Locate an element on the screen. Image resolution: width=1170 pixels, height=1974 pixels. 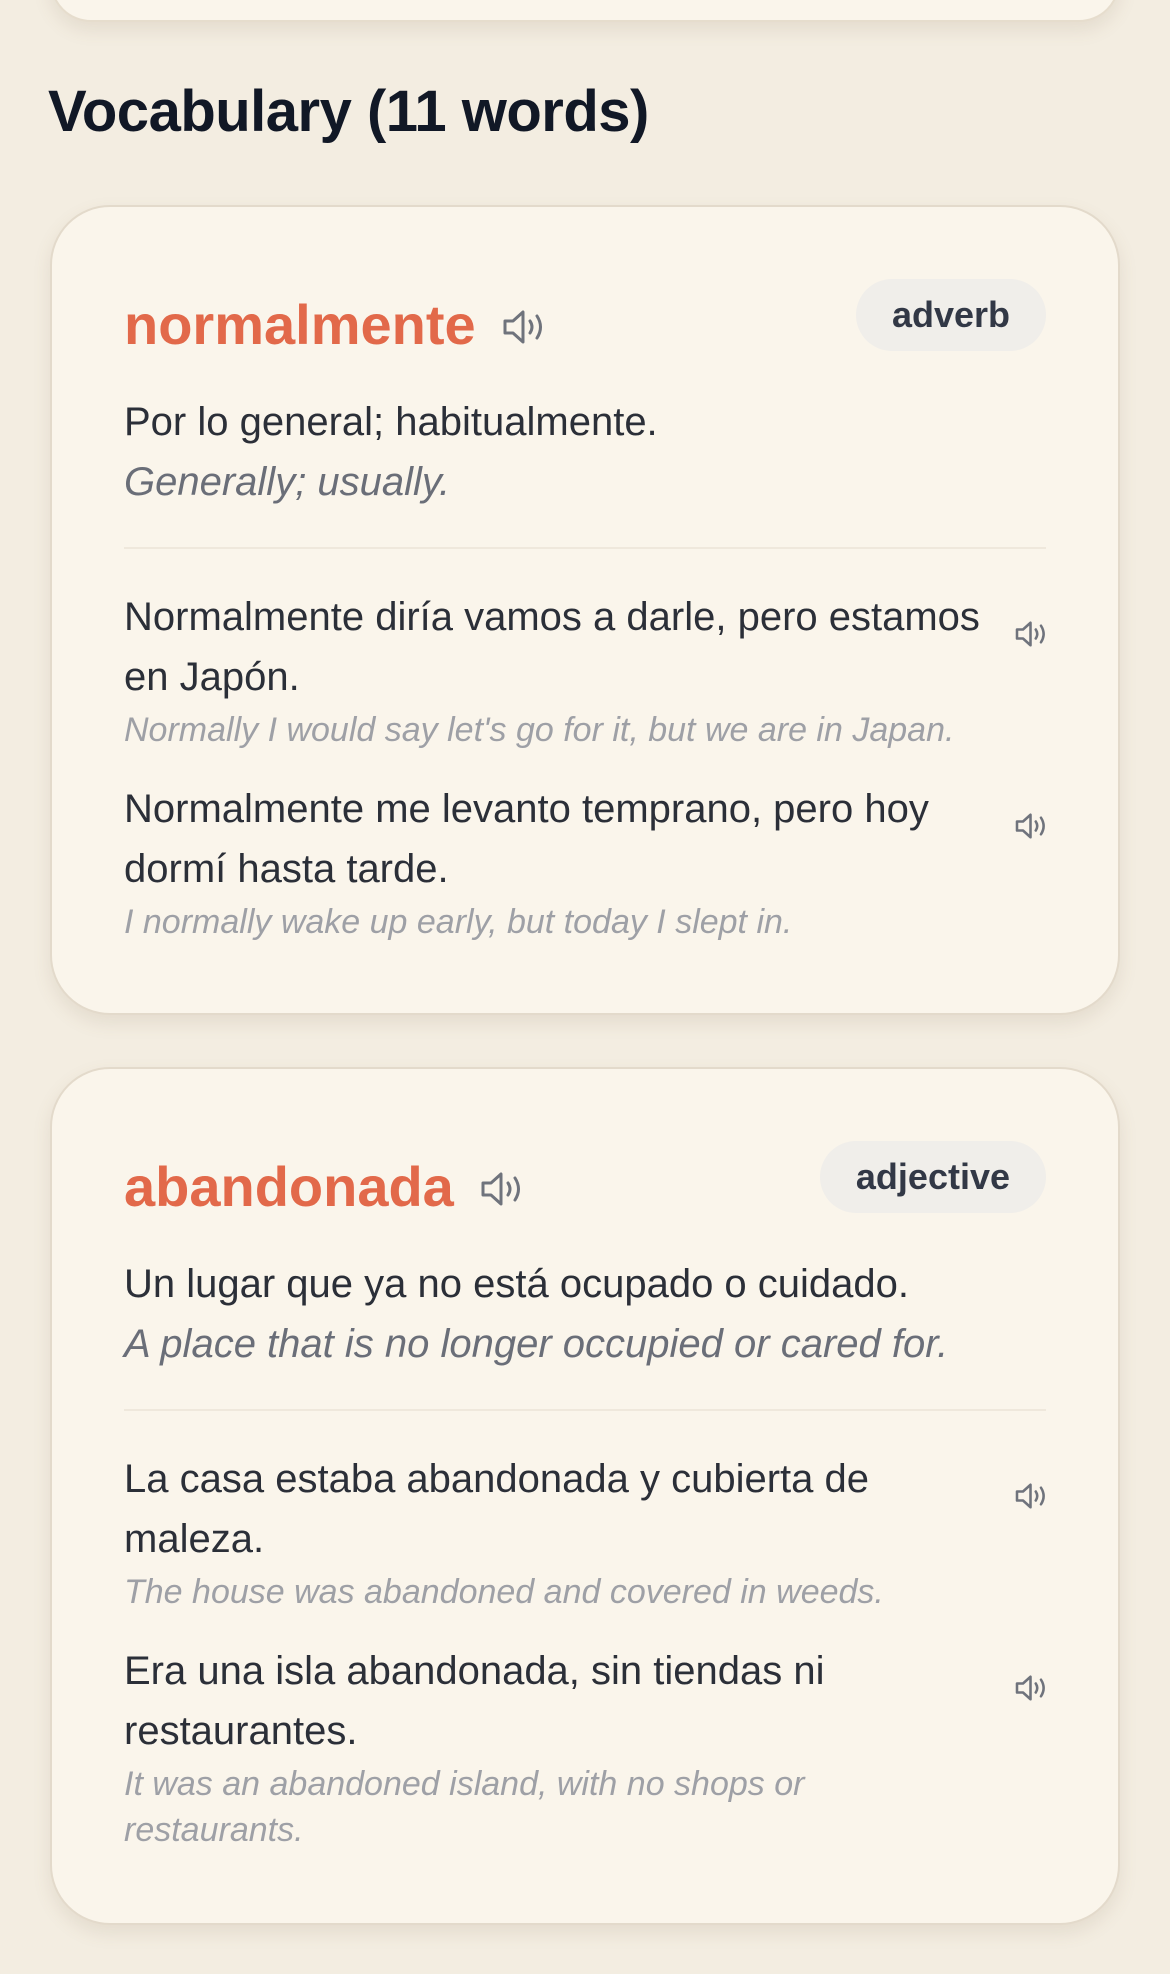
word-header: abandonada is located at coordinates (325, 1186).